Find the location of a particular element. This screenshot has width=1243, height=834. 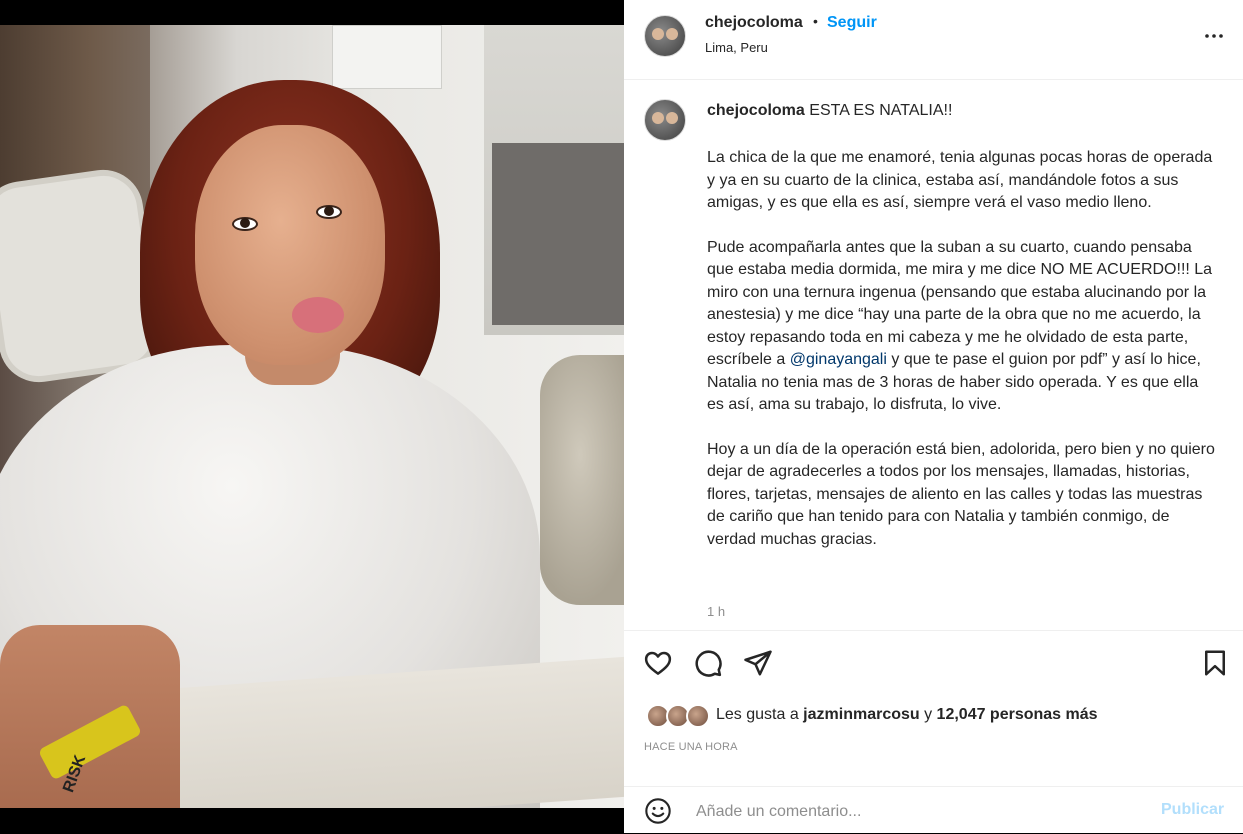

mention-link: @ginayangali is located at coordinates (838, 359).